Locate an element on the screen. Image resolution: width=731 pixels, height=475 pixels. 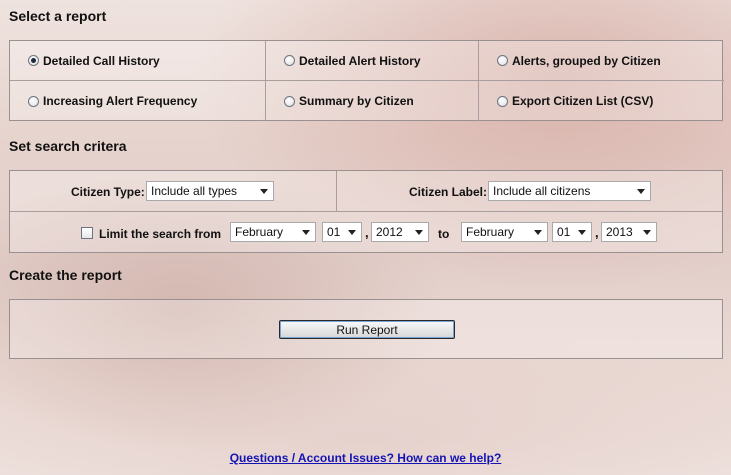
to-month-value: February is located at coordinates (490, 232).